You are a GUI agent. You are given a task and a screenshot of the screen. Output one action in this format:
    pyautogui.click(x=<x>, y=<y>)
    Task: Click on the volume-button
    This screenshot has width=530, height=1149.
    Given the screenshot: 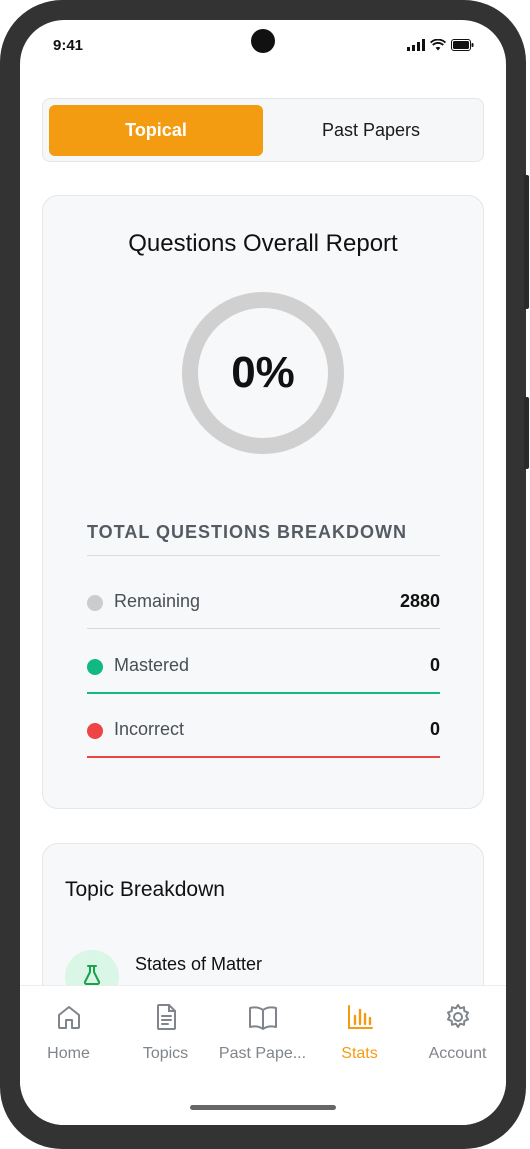 What is the action you would take?
    pyautogui.click(x=526, y=433)
    